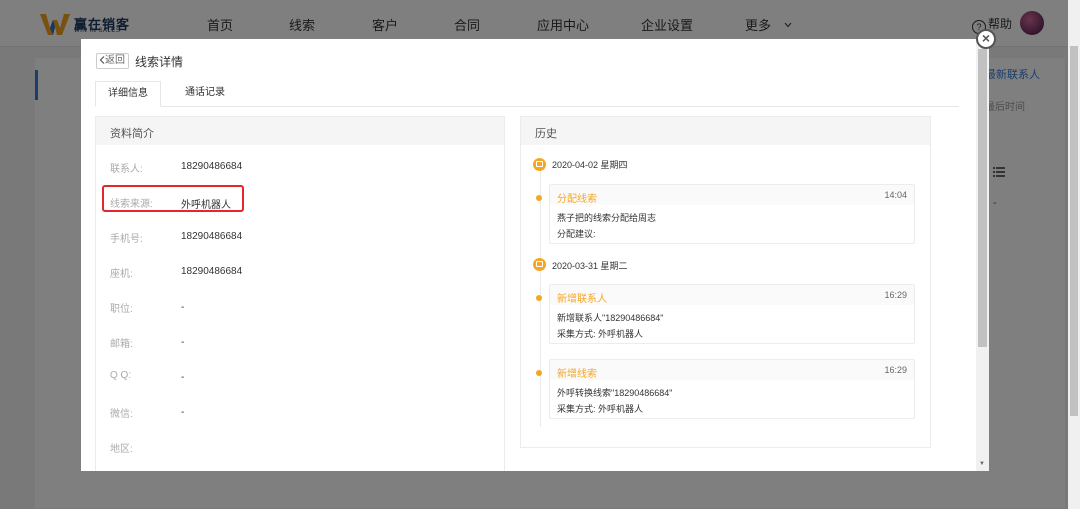 The height and width of the screenshot is (509, 1080). What do you see at coordinates (732, 195) in the screenshot?
I see `event-card-header: 分配线索 14:04` at bounding box center [732, 195].